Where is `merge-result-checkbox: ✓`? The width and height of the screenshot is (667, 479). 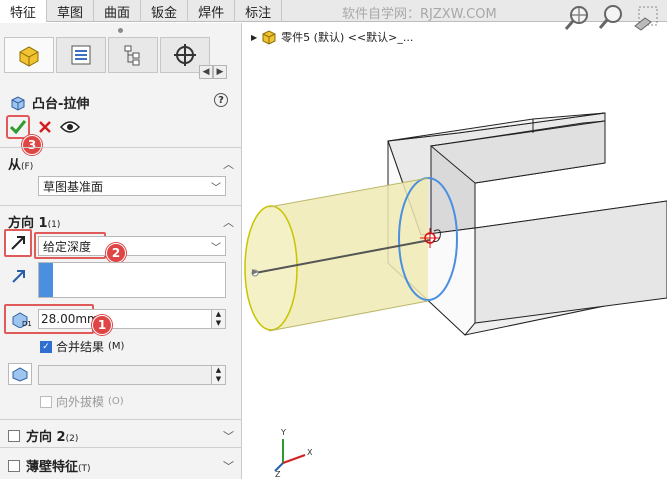
merge-result-checkbox: ✓ is located at coordinates (46, 346).